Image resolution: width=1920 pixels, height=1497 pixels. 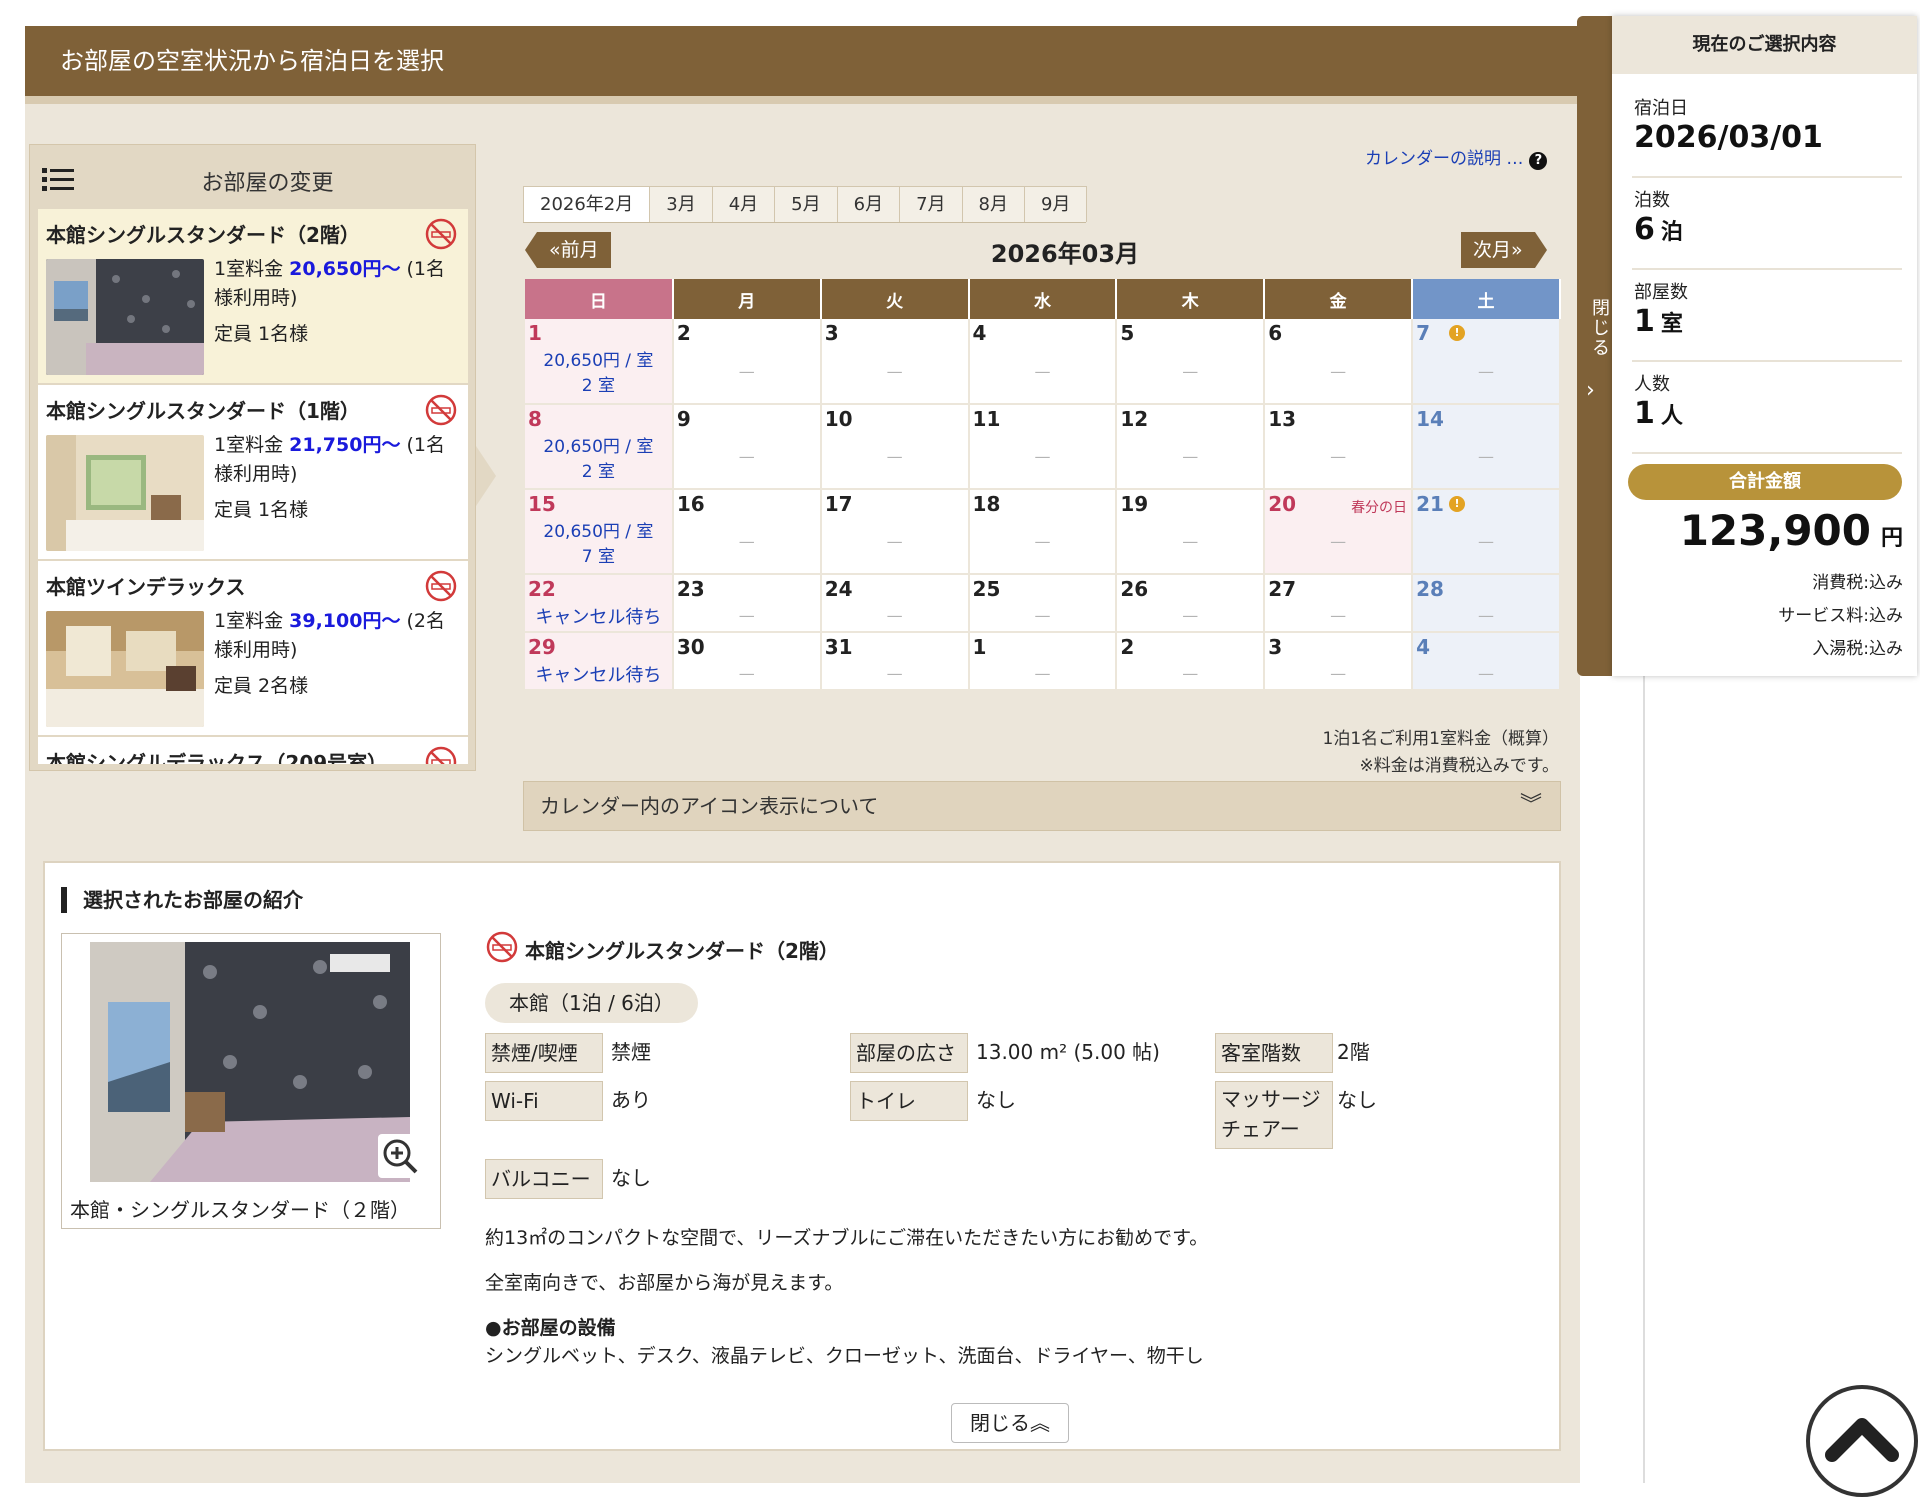 I want to click on calendar-day: 18—, so click(x=1043, y=532).